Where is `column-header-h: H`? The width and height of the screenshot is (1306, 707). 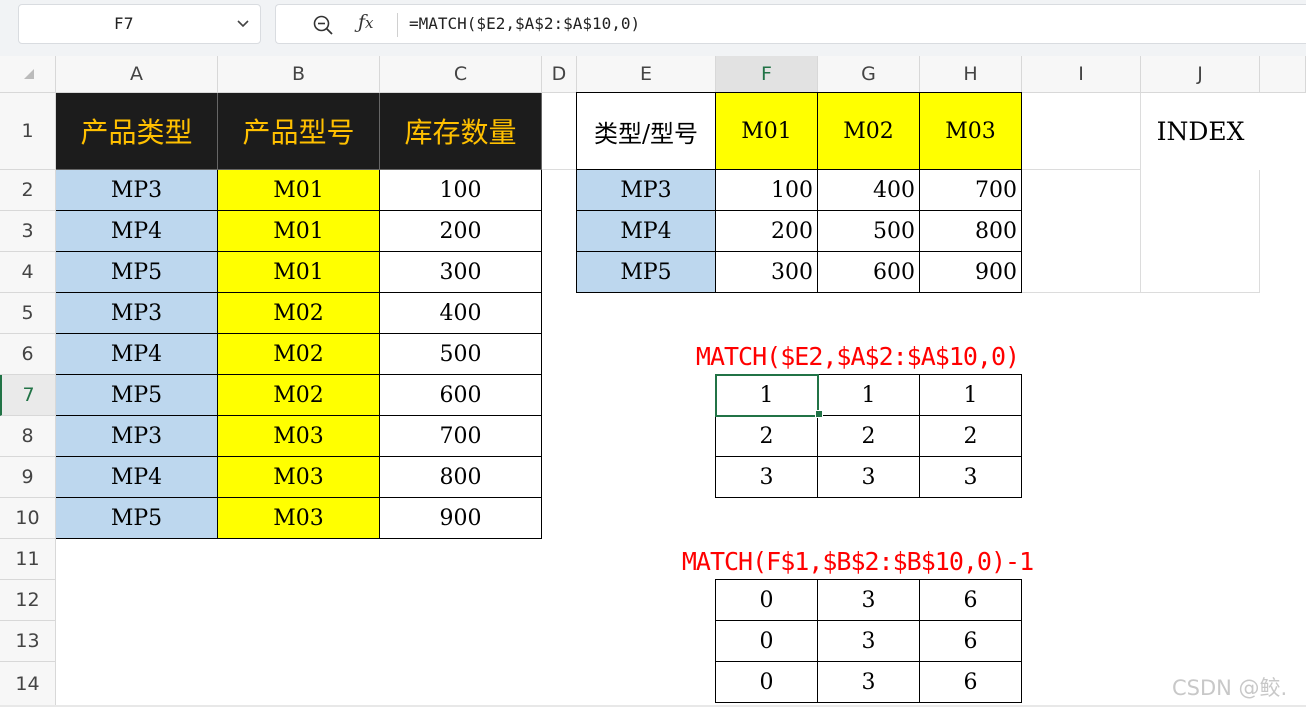
column-header-h: H is located at coordinates (971, 74).